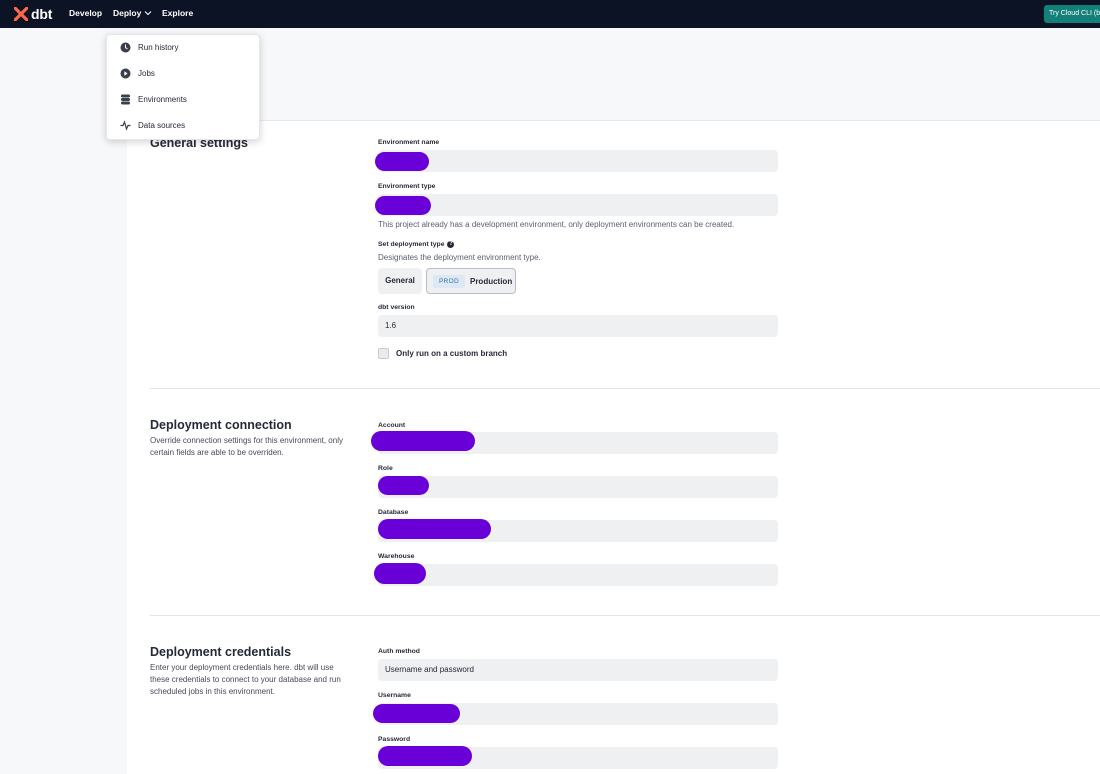 This screenshot has height=774, width=1100. I want to click on nav-explore: Explore, so click(177, 13).